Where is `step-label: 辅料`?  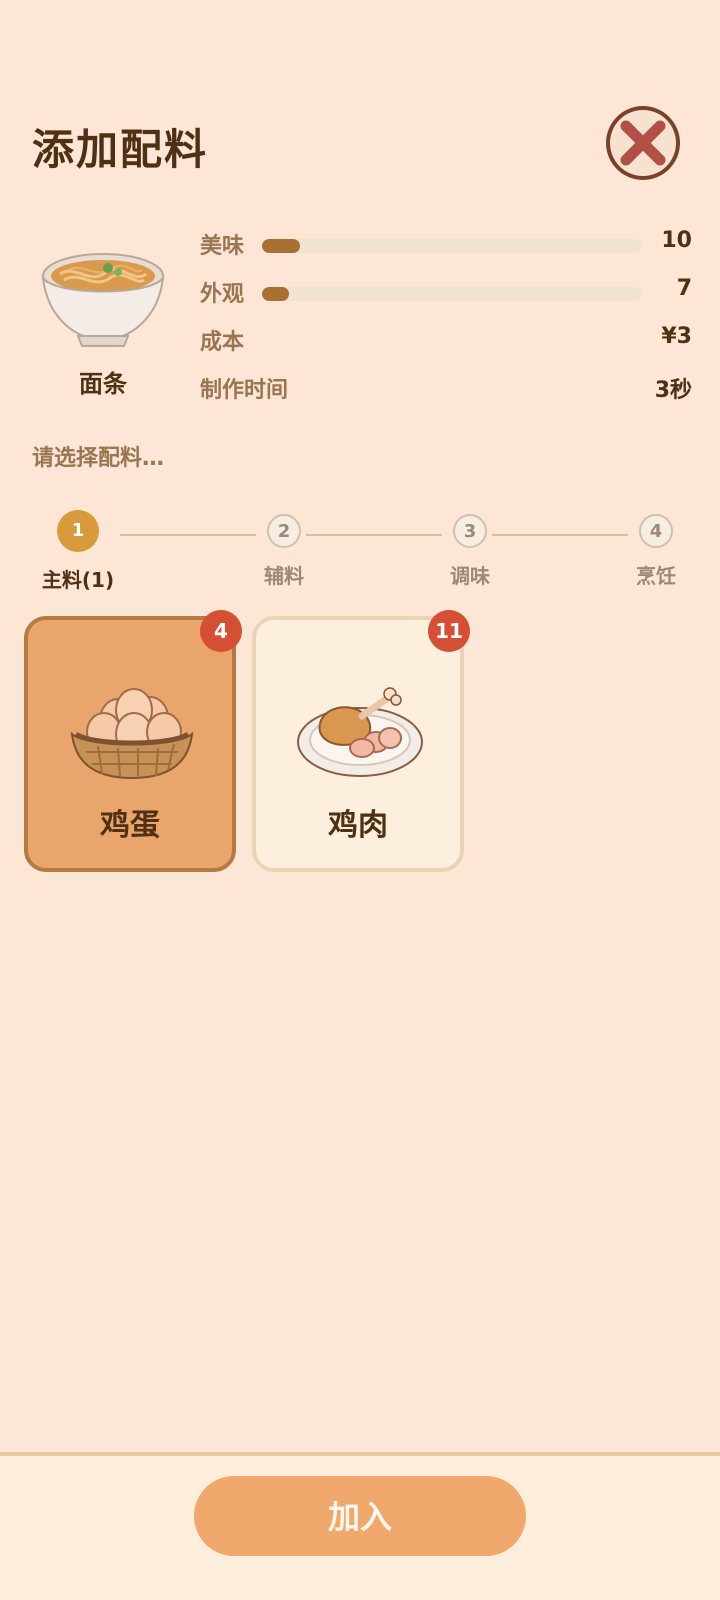
step-label: 辅料 is located at coordinates (284, 576).